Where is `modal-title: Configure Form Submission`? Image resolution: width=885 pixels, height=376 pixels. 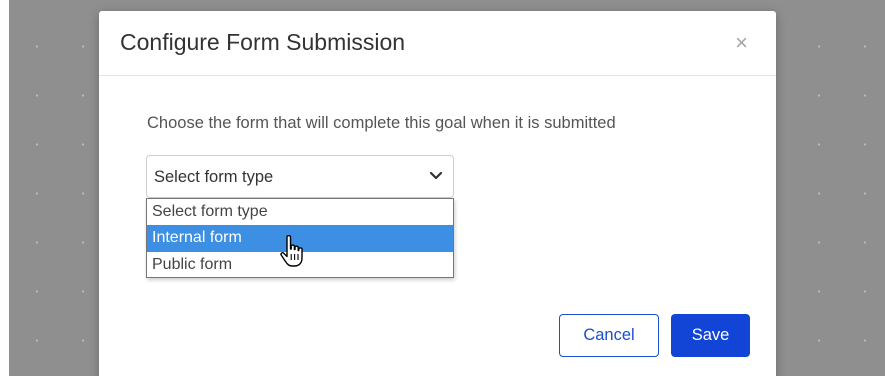 modal-title: Configure Form Submission is located at coordinates (263, 42).